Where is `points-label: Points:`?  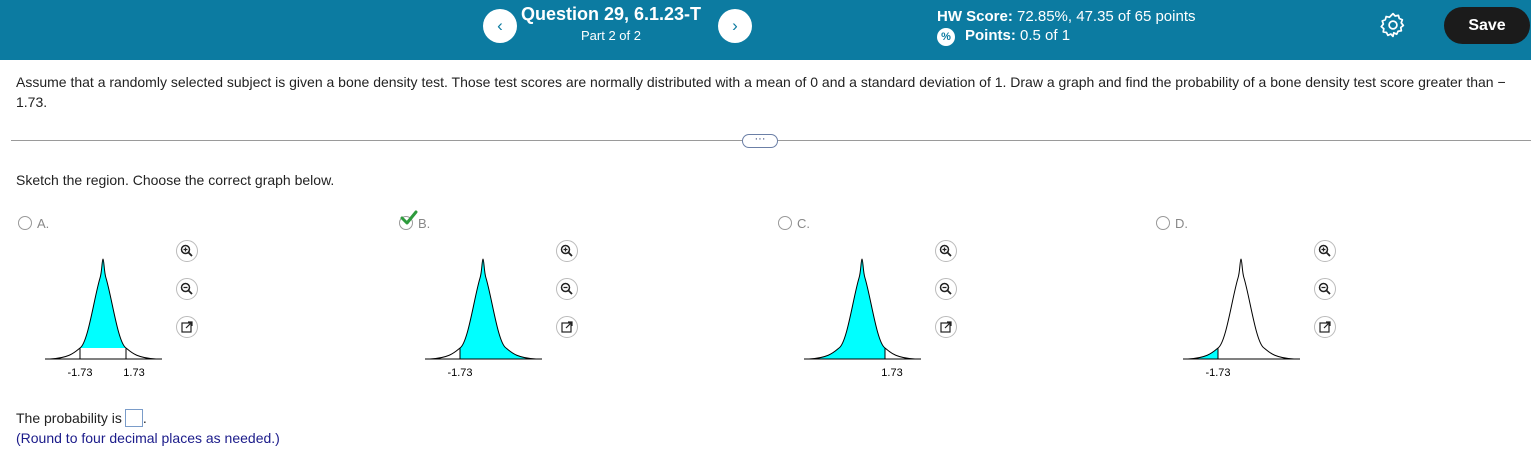 points-label: Points: is located at coordinates (990, 35).